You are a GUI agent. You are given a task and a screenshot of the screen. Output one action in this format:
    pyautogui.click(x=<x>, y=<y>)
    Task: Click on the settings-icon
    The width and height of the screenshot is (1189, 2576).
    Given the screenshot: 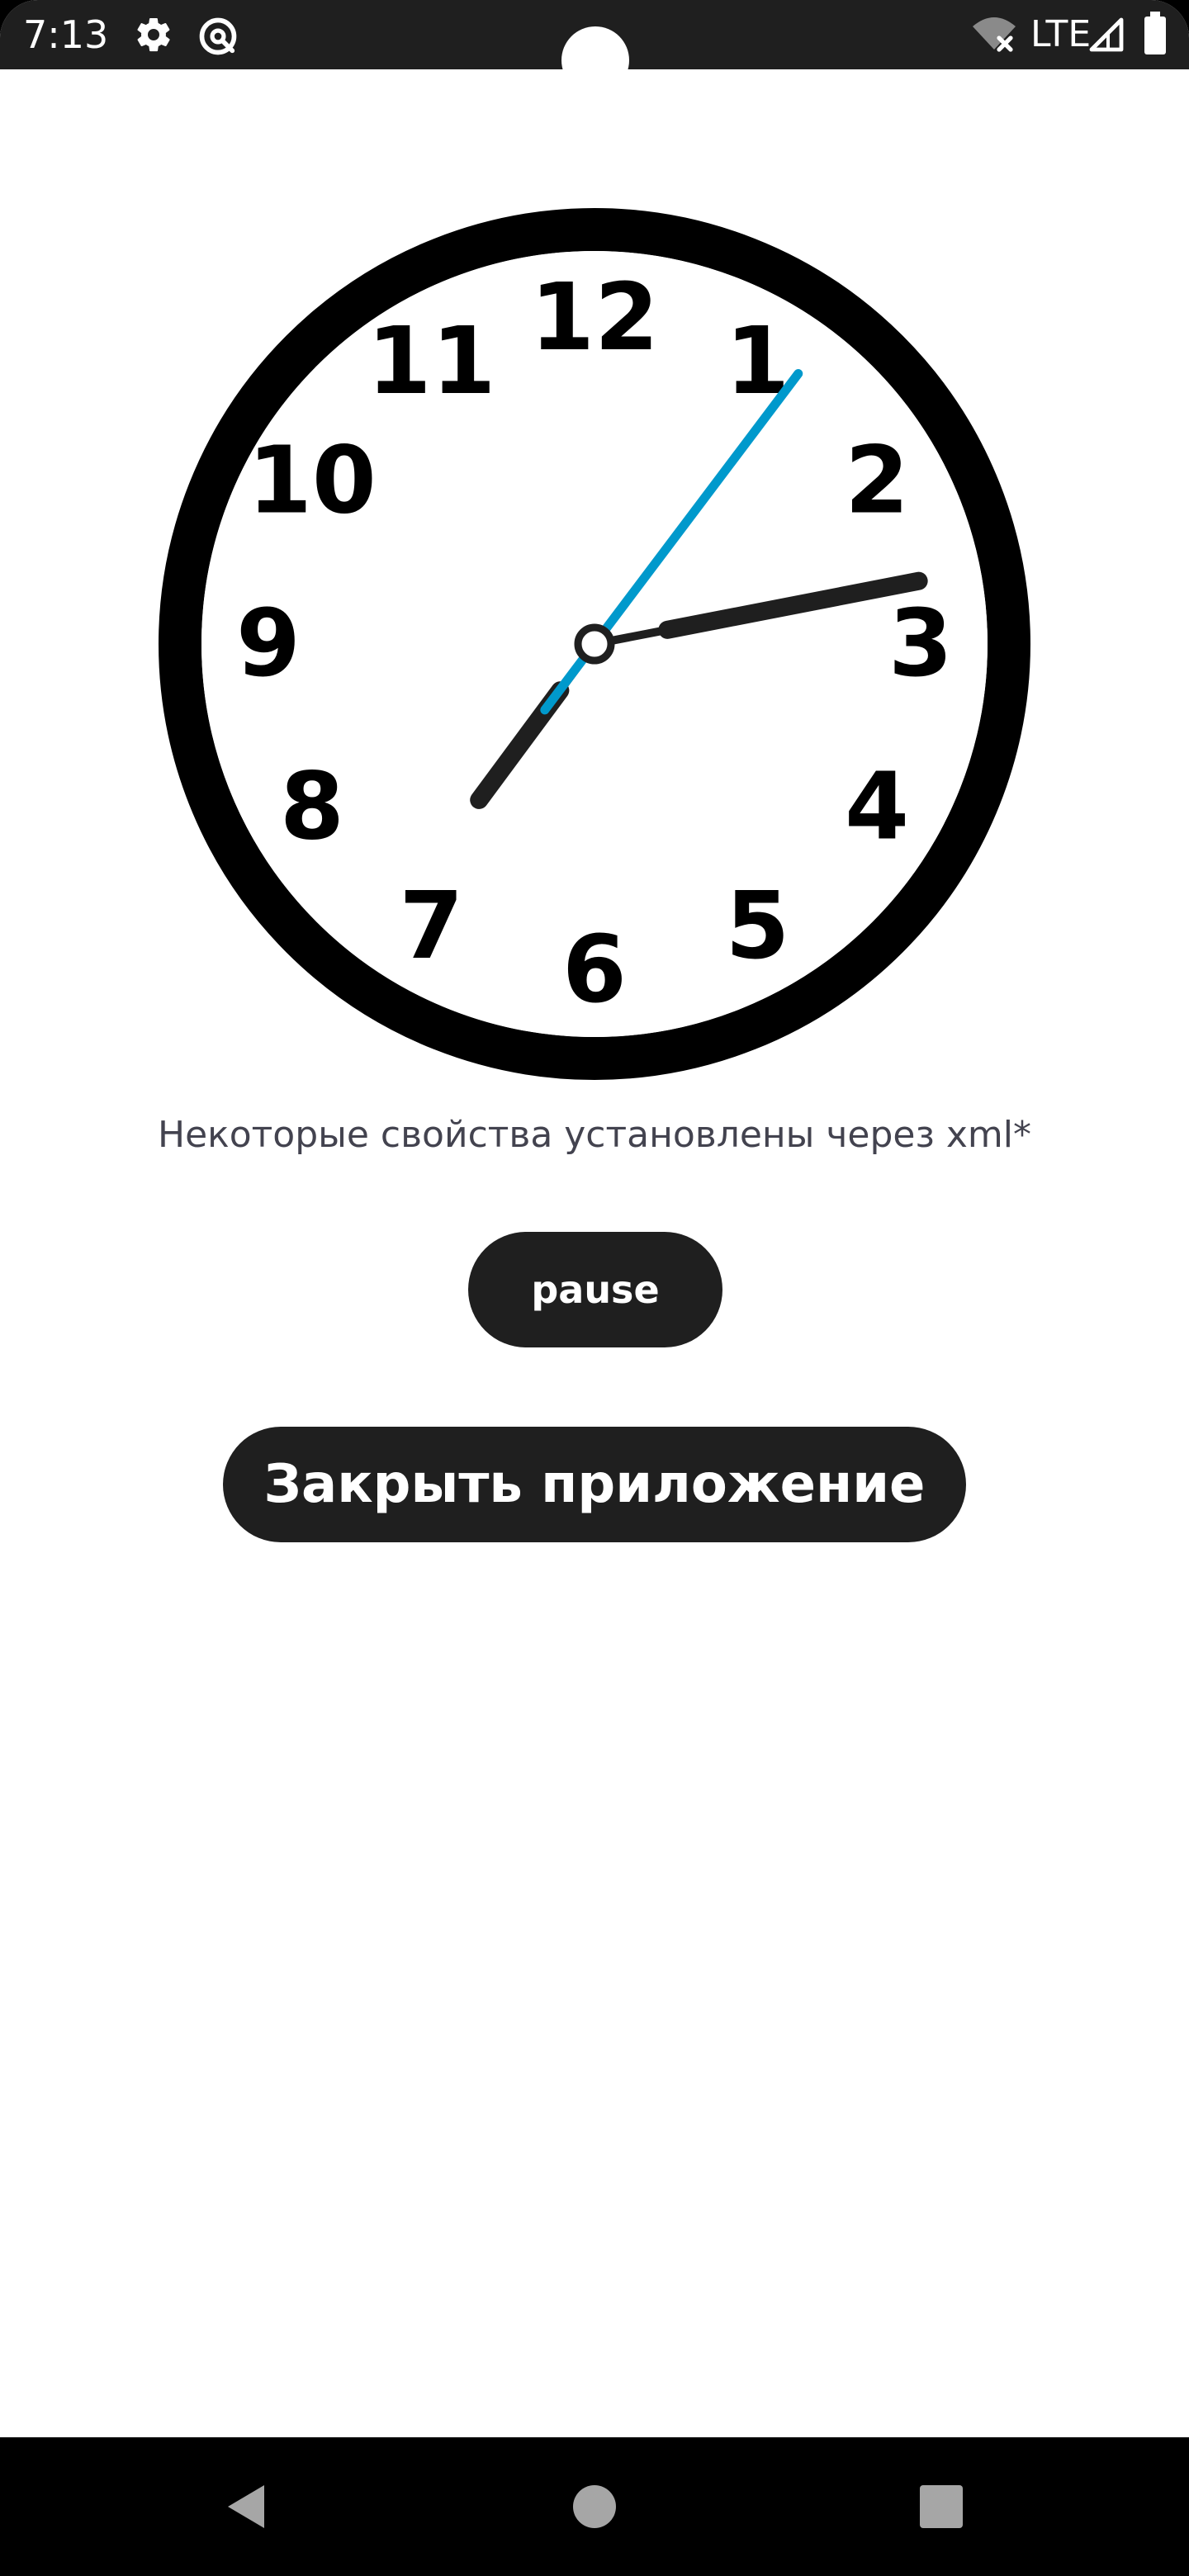 What is the action you would take?
    pyautogui.click(x=153, y=34)
    